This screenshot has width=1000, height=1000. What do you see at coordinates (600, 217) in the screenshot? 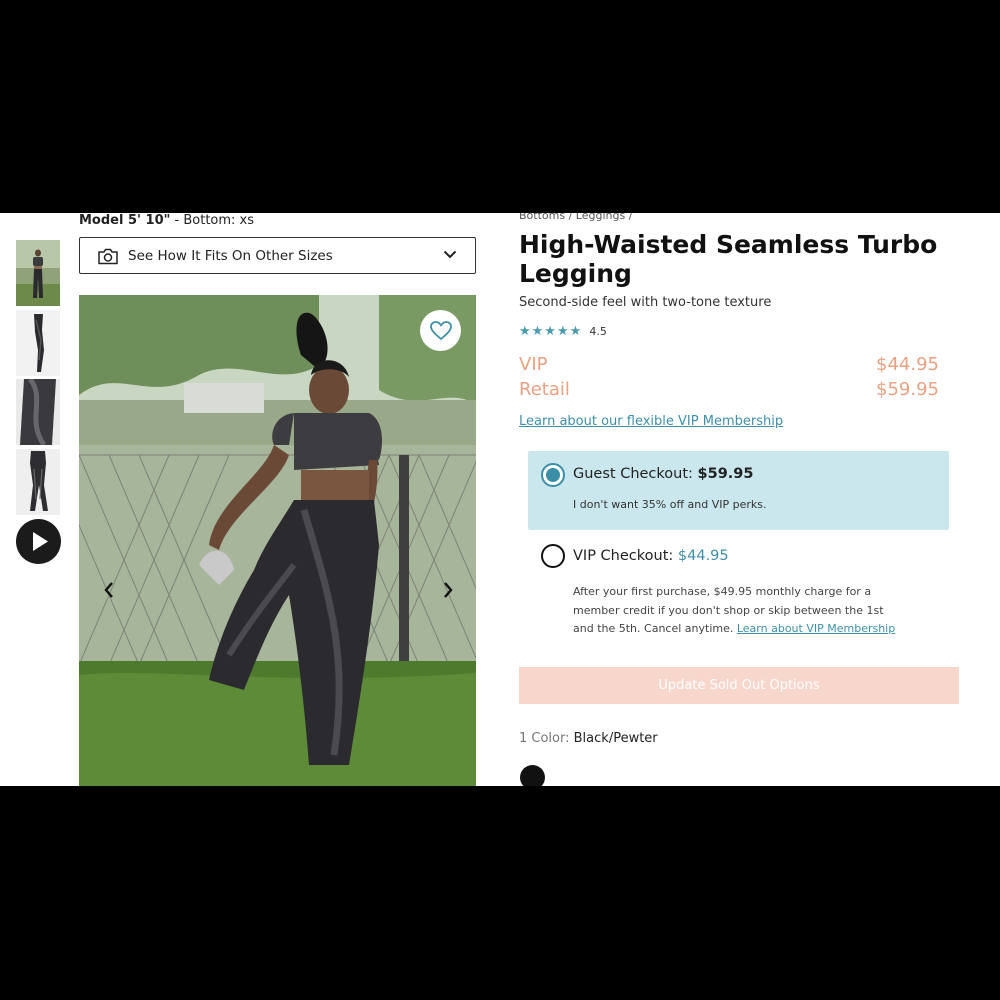
I see `breadcrumb-leggings: Leggings` at bounding box center [600, 217].